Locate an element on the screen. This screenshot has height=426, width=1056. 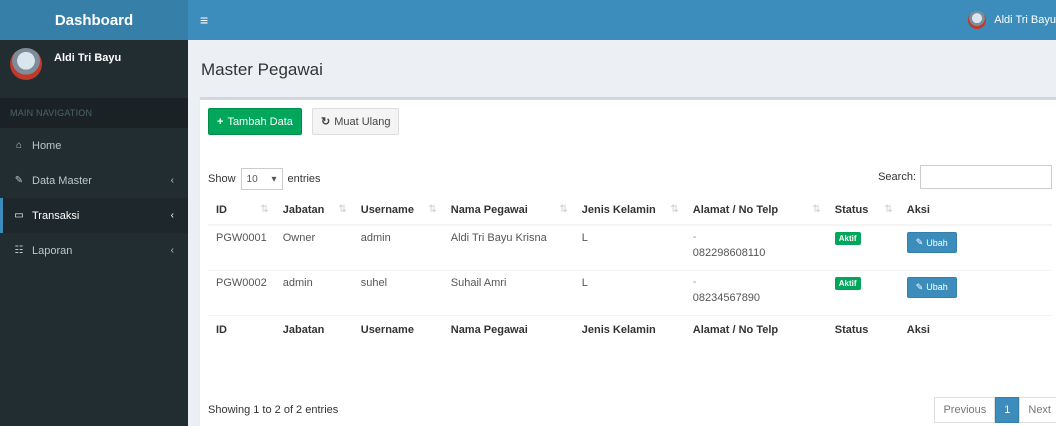
column-header-username: Username is located at coordinates (397, 211).